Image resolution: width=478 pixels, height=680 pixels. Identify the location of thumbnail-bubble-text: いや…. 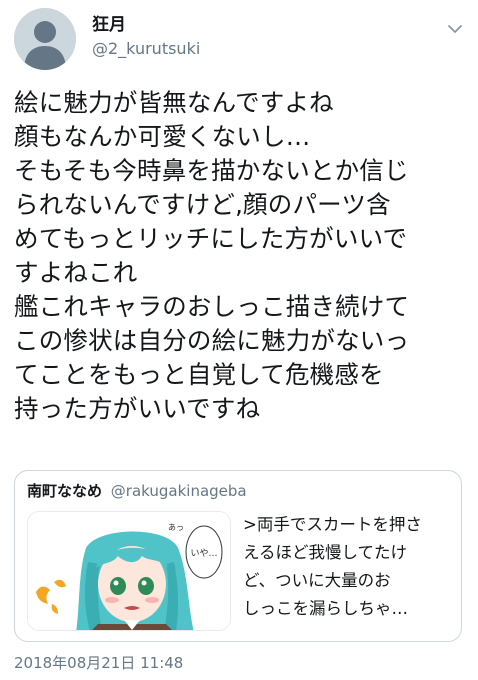
(203, 553).